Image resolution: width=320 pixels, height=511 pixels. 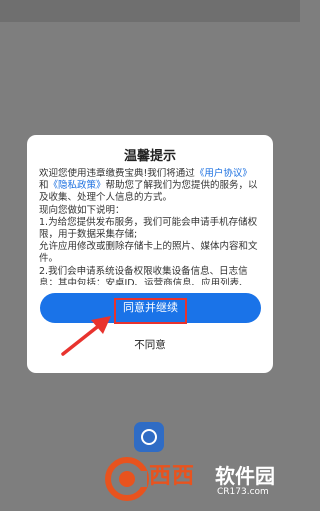 What do you see at coordinates (150, 311) in the screenshot?
I see `annotation-highlight-box` at bounding box center [150, 311].